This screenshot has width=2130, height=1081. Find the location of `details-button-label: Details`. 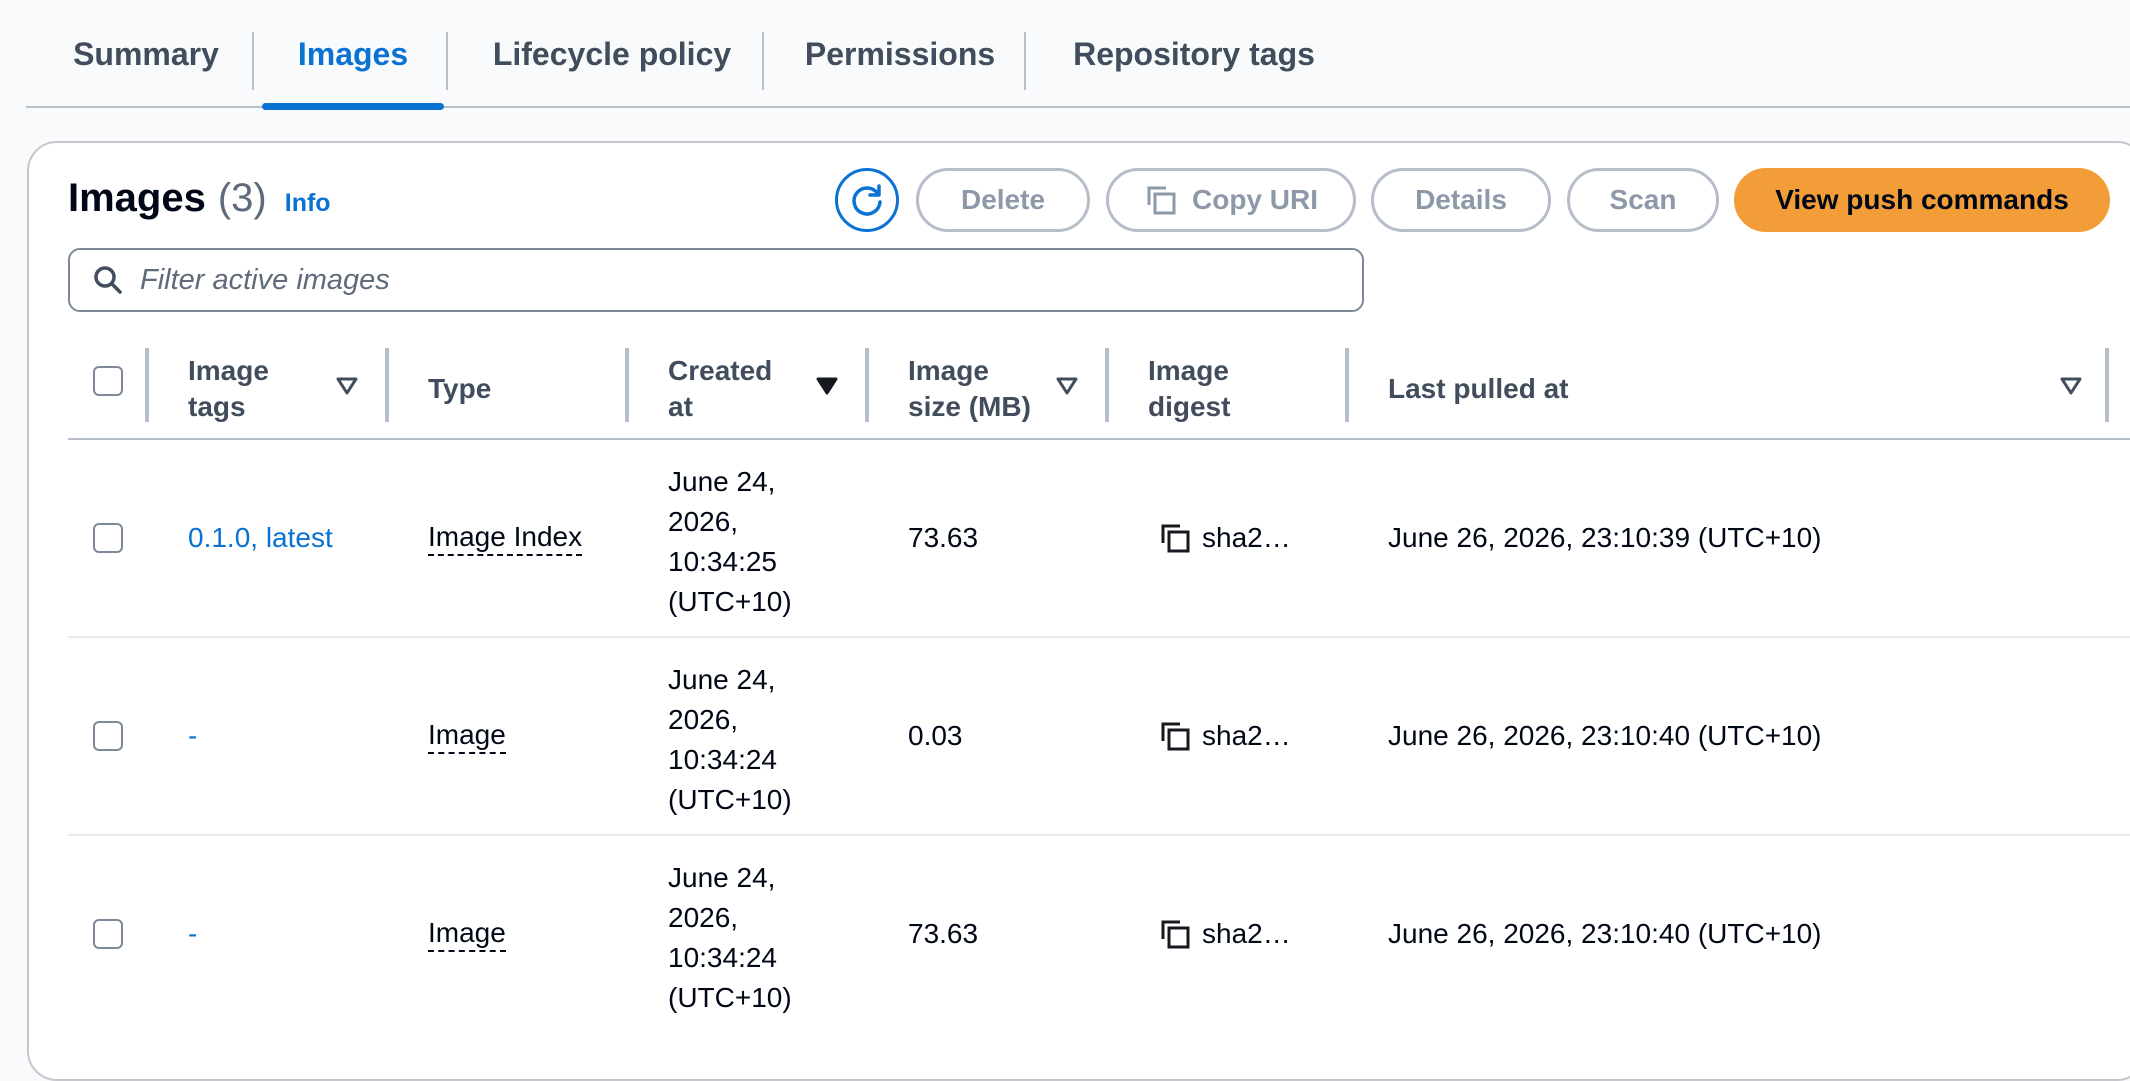

details-button-label: Details is located at coordinates (1461, 199).